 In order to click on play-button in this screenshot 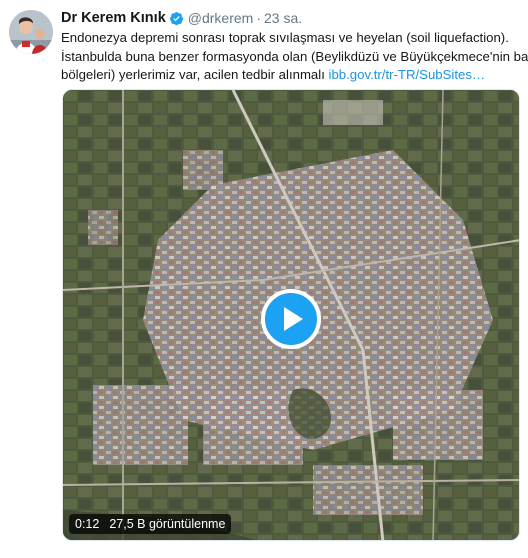, I will do `click(291, 319)`.